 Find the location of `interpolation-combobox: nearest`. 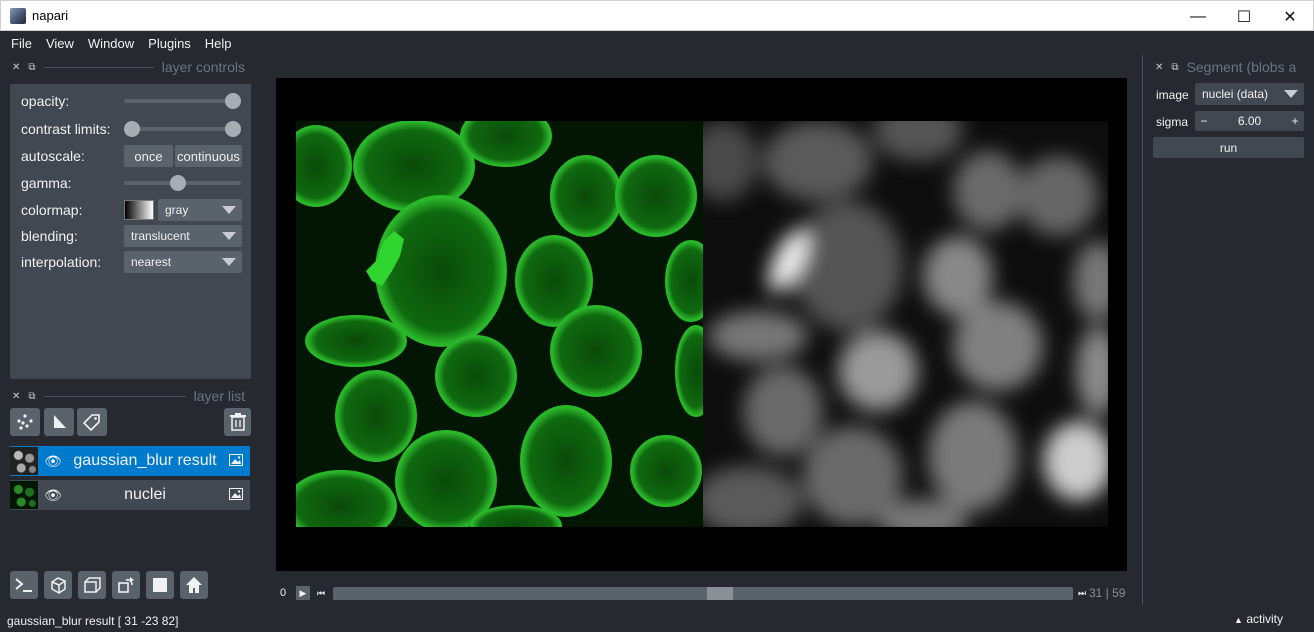

interpolation-combobox: nearest is located at coordinates (183, 262).